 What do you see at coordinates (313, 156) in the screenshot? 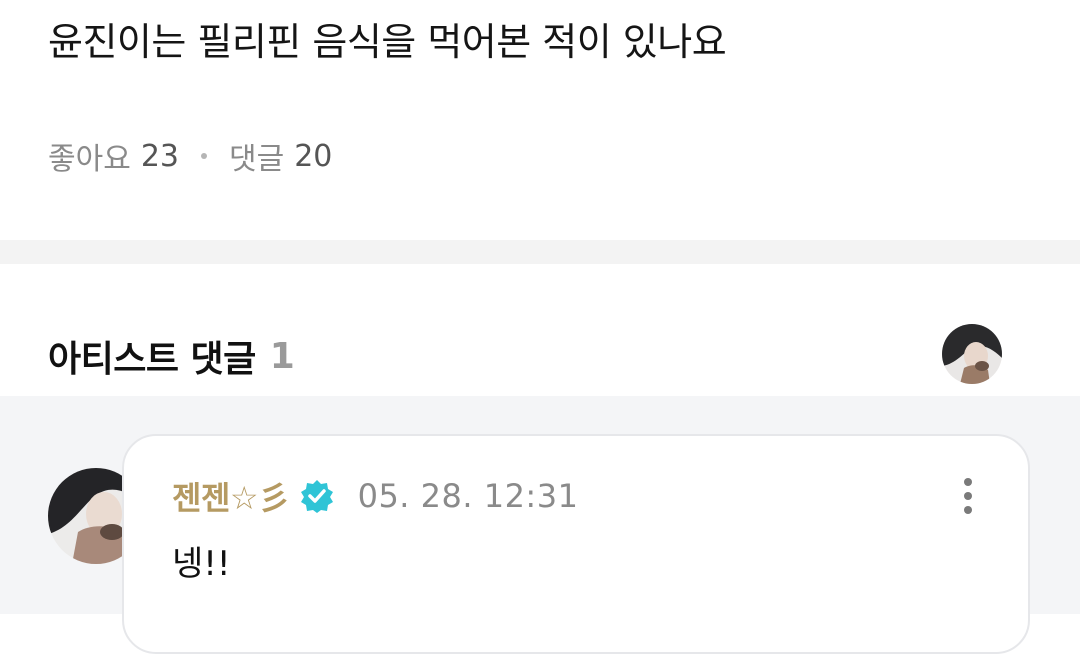
I see `comments-count: 20` at bounding box center [313, 156].